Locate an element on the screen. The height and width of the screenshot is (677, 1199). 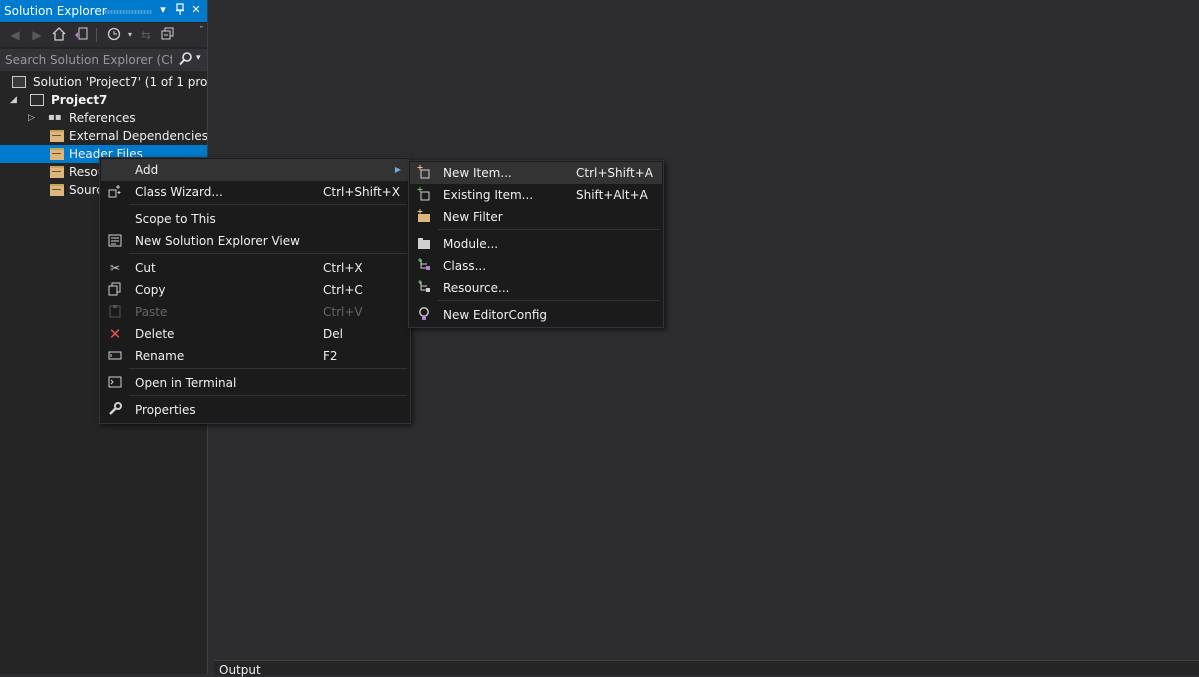
tree-item-label: References is located at coordinates (102, 118).